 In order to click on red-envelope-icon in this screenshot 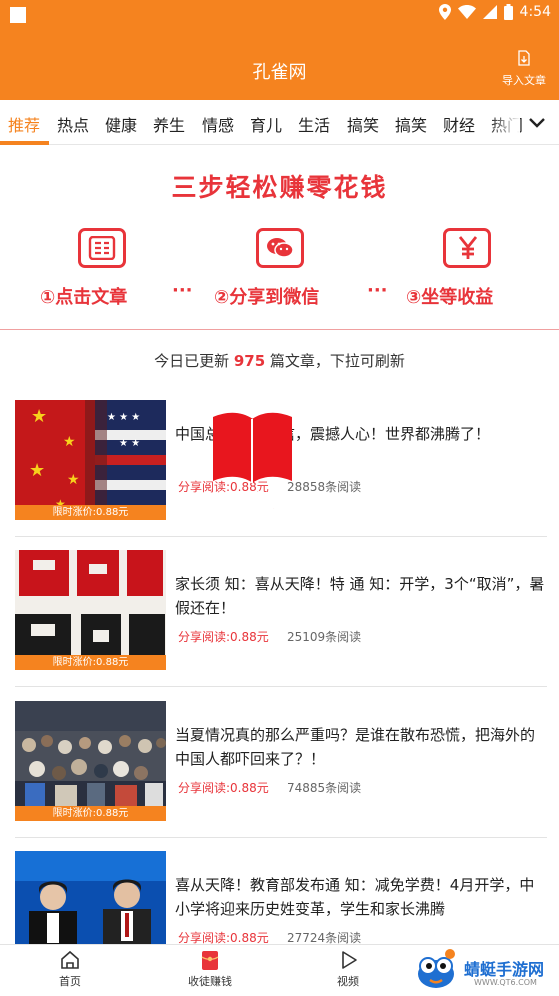, I will do `click(210, 960)`.